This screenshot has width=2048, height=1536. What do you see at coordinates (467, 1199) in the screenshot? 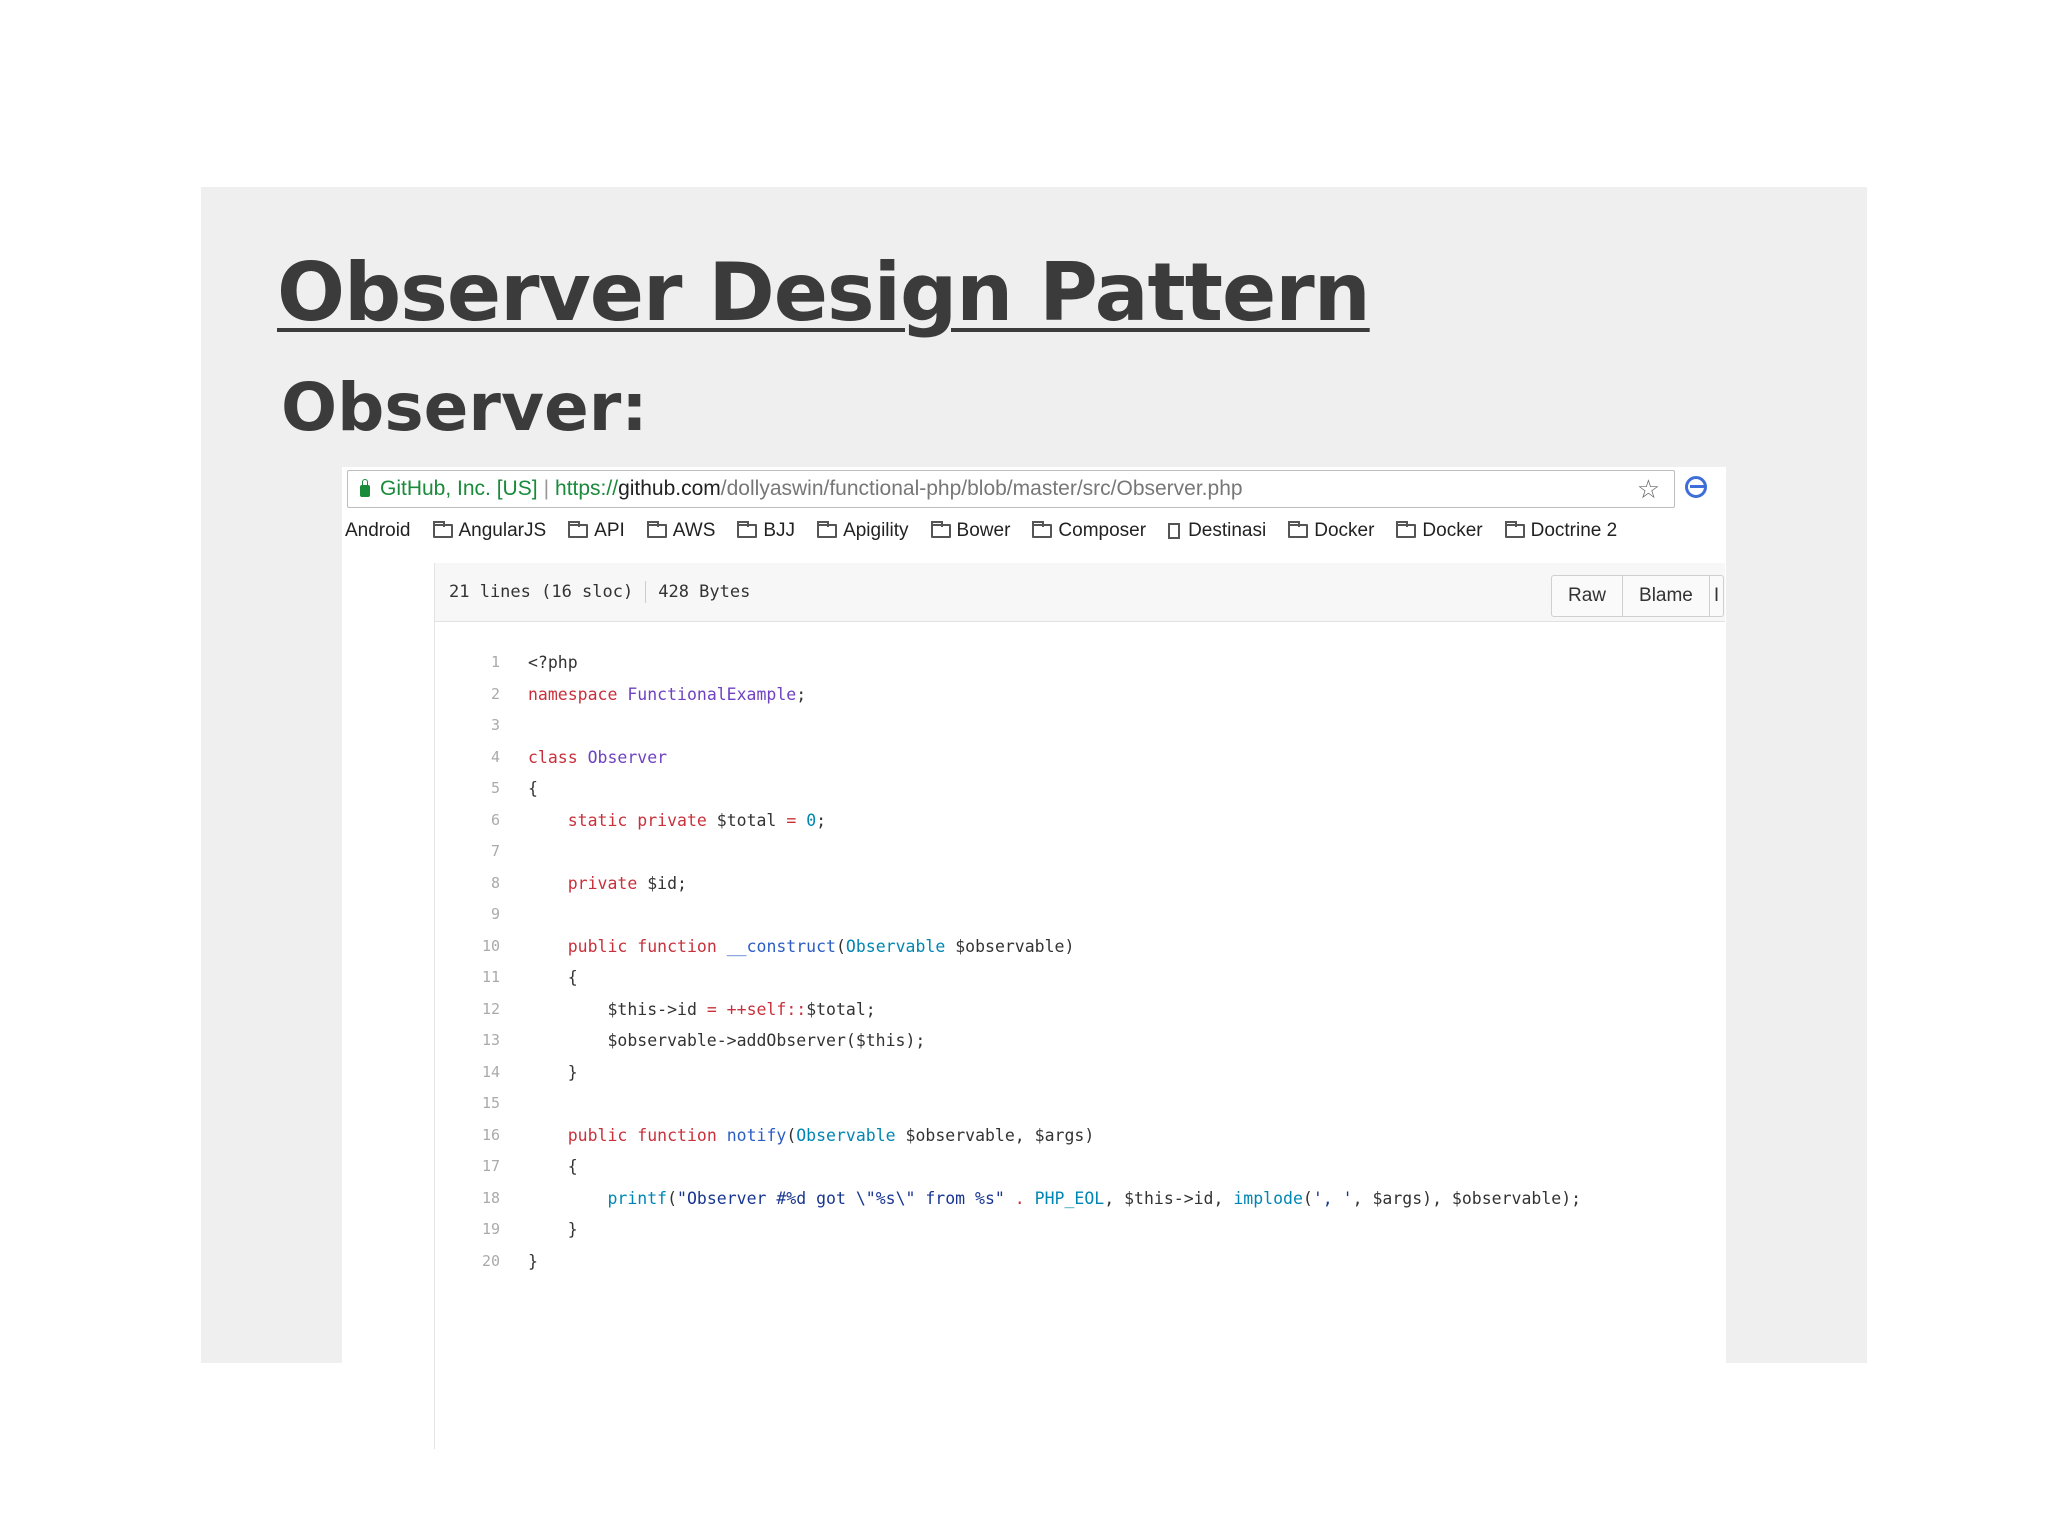
I see `line-number: 18` at bounding box center [467, 1199].